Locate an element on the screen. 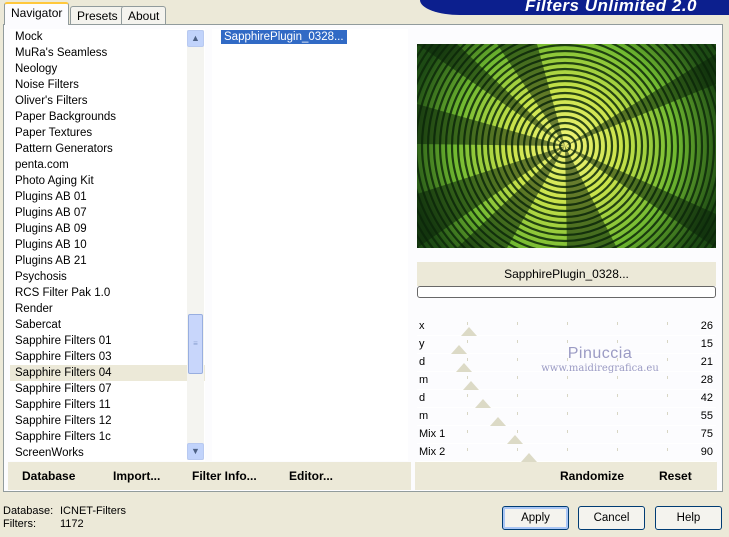 This screenshot has height=537, width=729. category-item: Plugins AB 09 is located at coordinates (107, 229).